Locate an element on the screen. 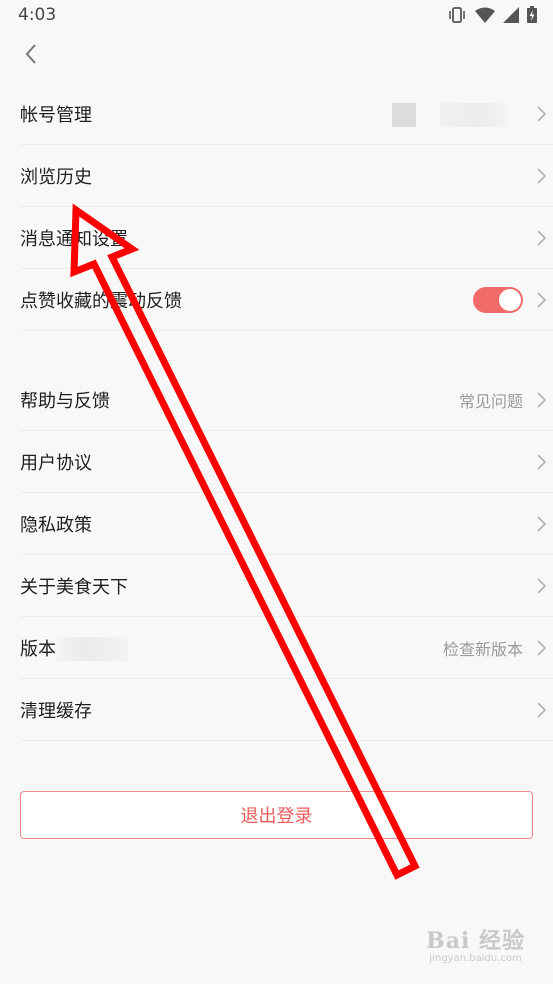 This screenshot has height=984, width=553. nav-bar is located at coordinates (276, 56).